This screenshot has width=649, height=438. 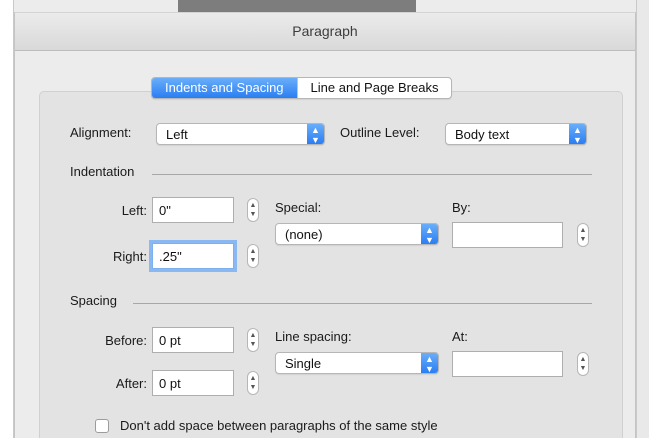 What do you see at coordinates (193, 340) in the screenshot?
I see `space-before-field: 0 pt` at bounding box center [193, 340].